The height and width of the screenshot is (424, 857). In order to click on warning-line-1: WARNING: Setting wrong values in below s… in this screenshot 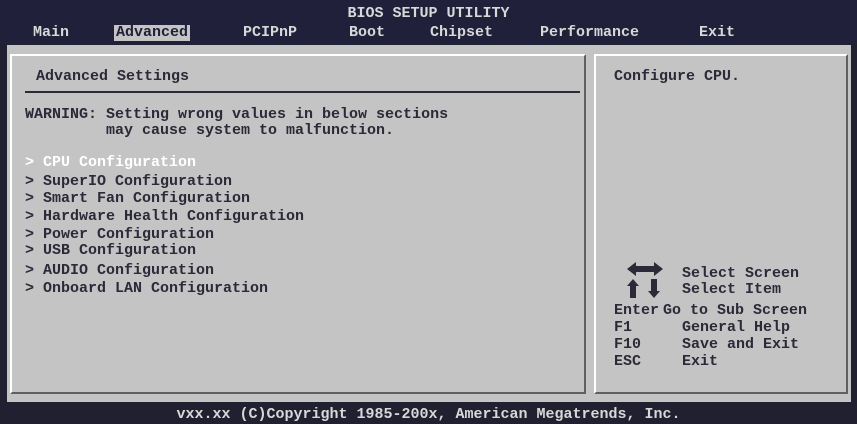, I will do `click(237, 114)`.